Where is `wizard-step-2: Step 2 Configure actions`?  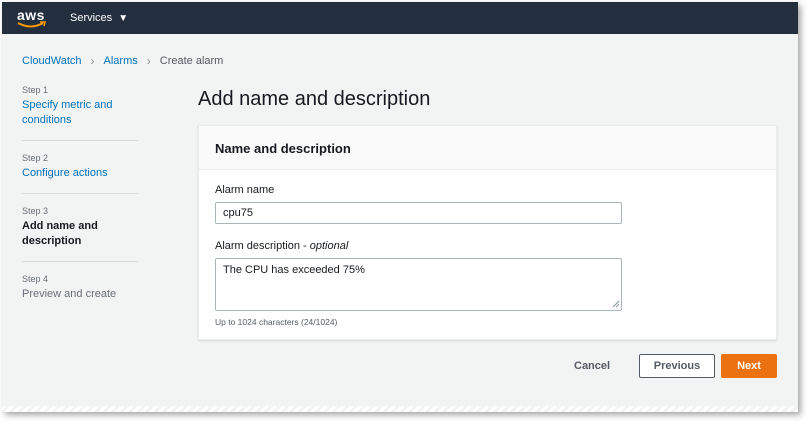
wizard-step-2: Step 2 Configure actions is located at coordinates (80, 173).